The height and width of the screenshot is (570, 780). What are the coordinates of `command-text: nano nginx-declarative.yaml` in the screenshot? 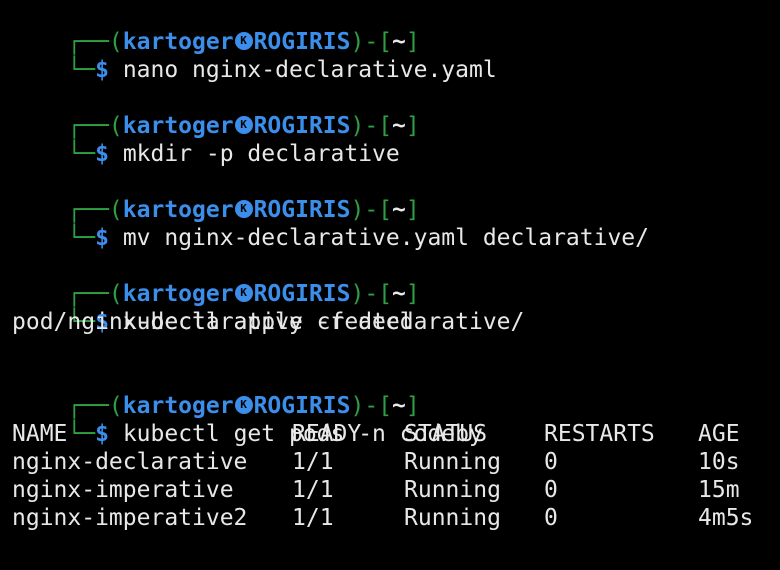 It's located at (309, 70).